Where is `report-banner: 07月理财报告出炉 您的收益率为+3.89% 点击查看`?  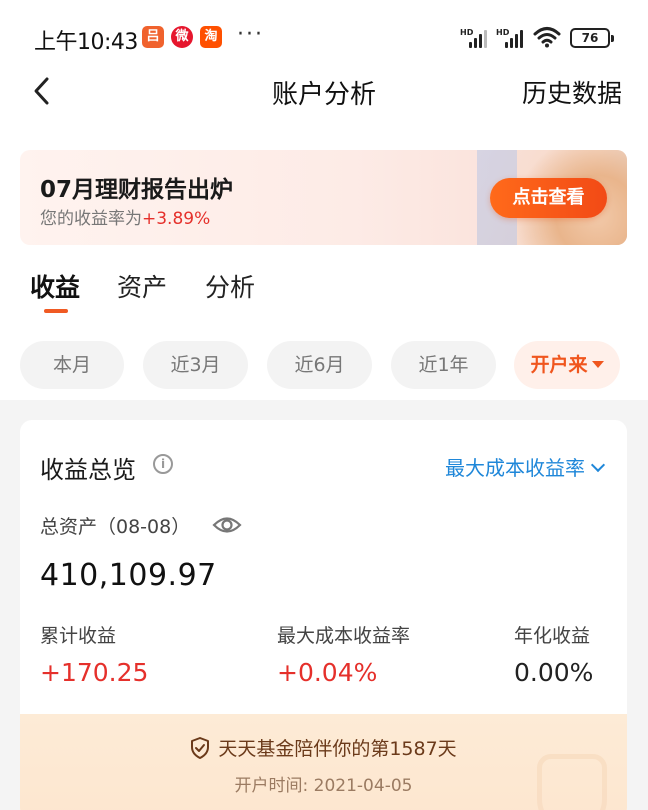 report-banner: 07月理财报告出炉 您的收益率为+3.89% 点击查看 is located at coordinates (323, 197).